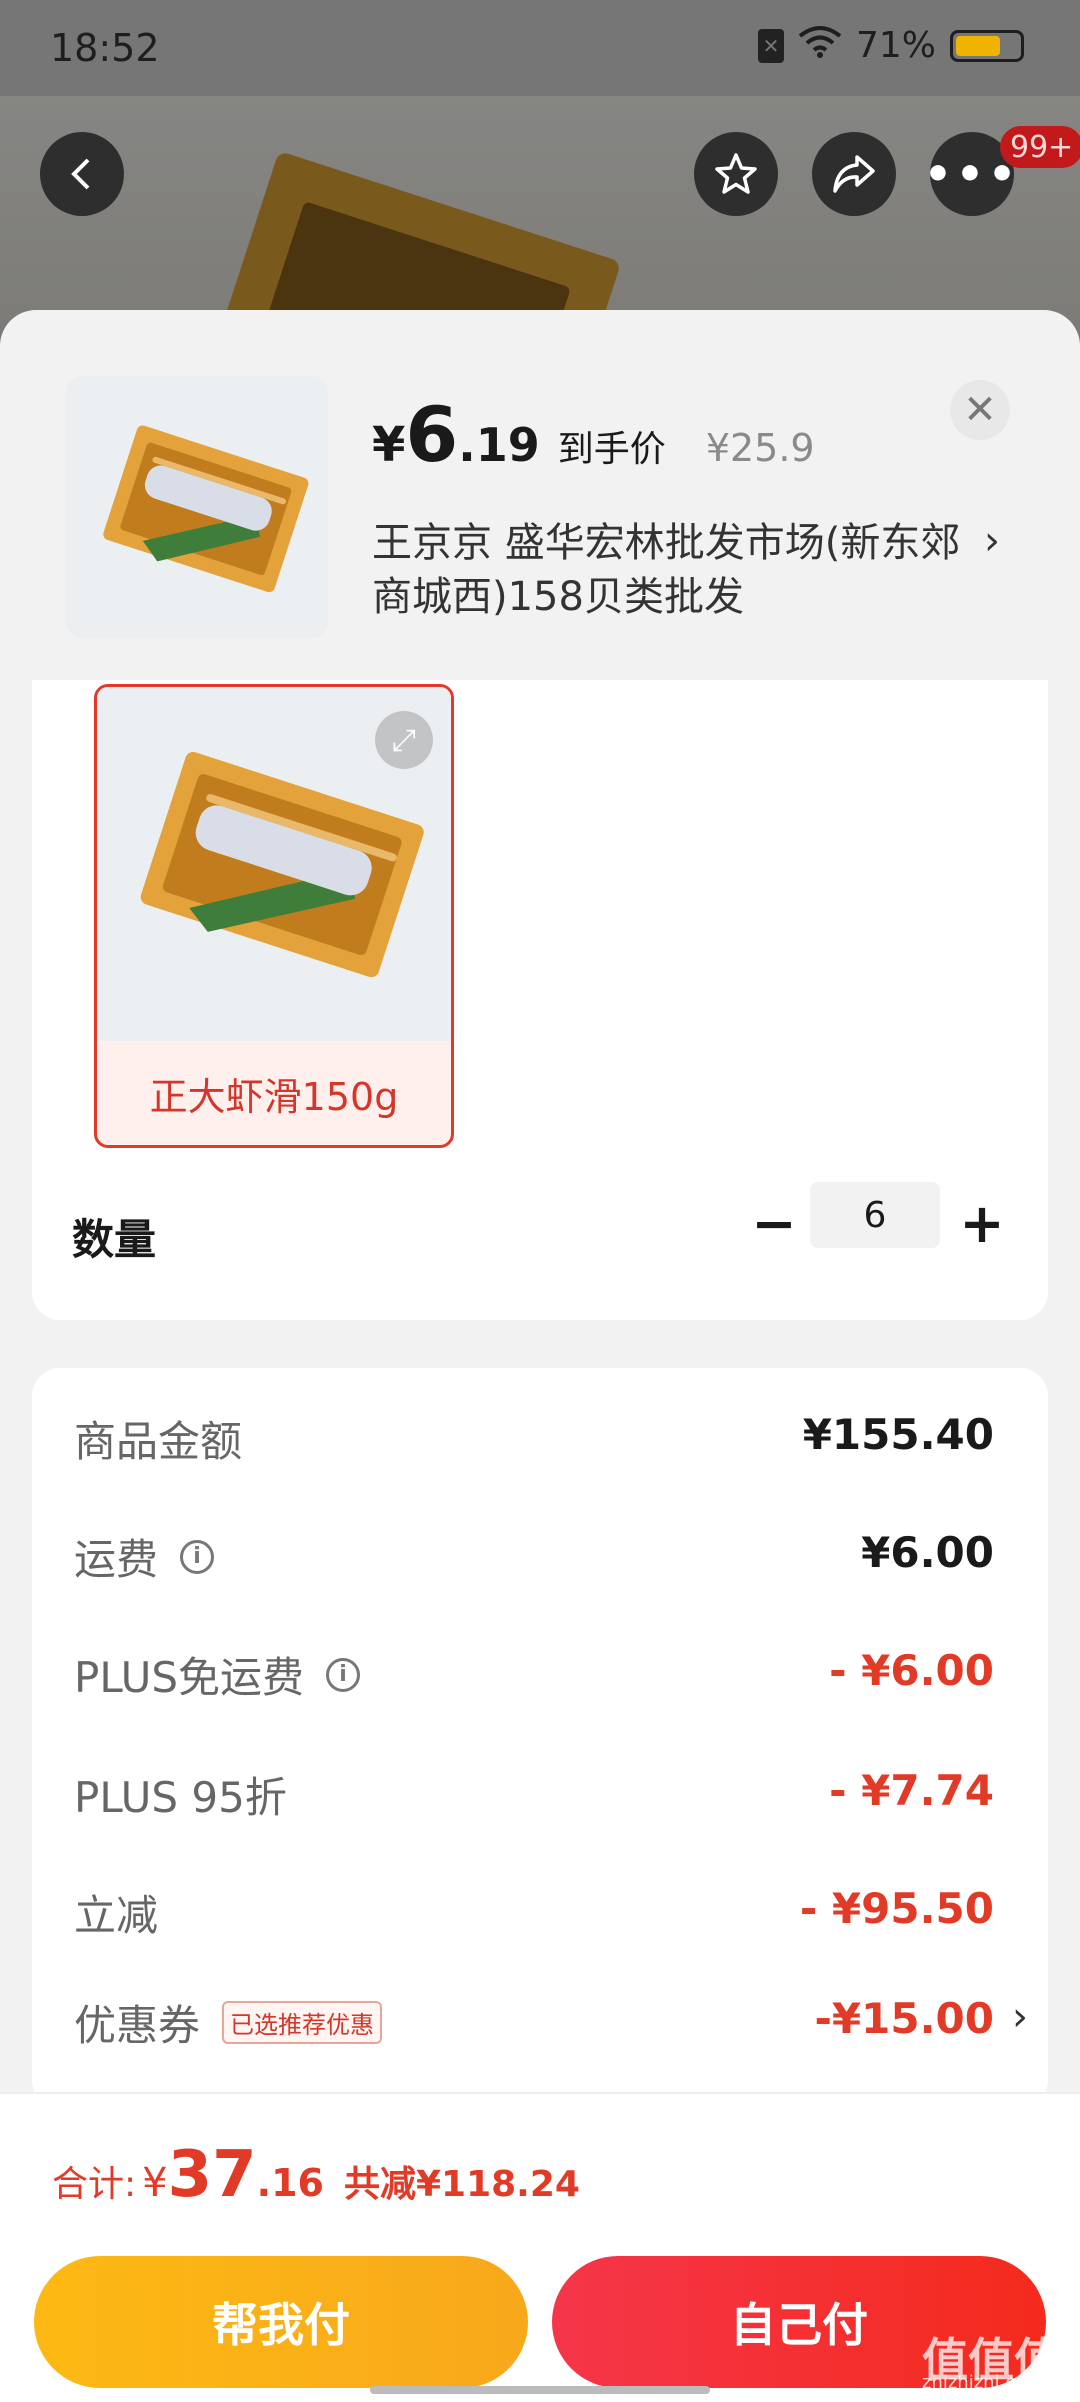 This screenshot has width=1080, height=2402. I want to click on product-thumbnail, so click(197, 507).